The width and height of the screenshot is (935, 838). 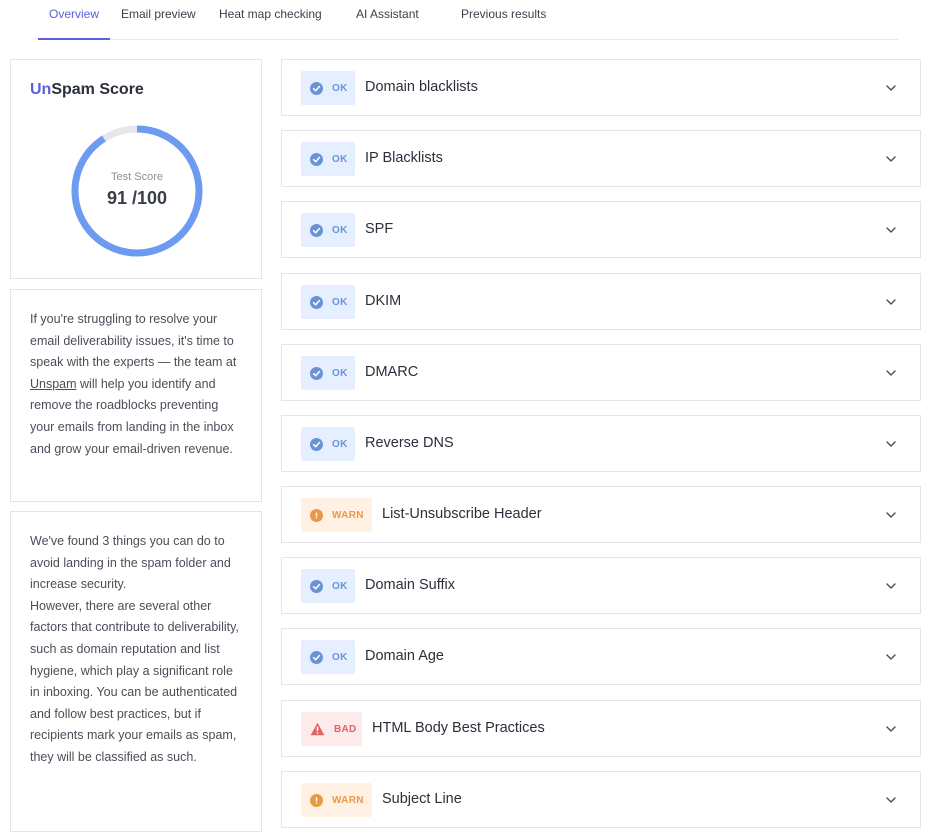 What do you see at coordinates (97, 89) in the screenshot?
I see `score-title-rest: Spam Score` at bounding box center [97, 89].